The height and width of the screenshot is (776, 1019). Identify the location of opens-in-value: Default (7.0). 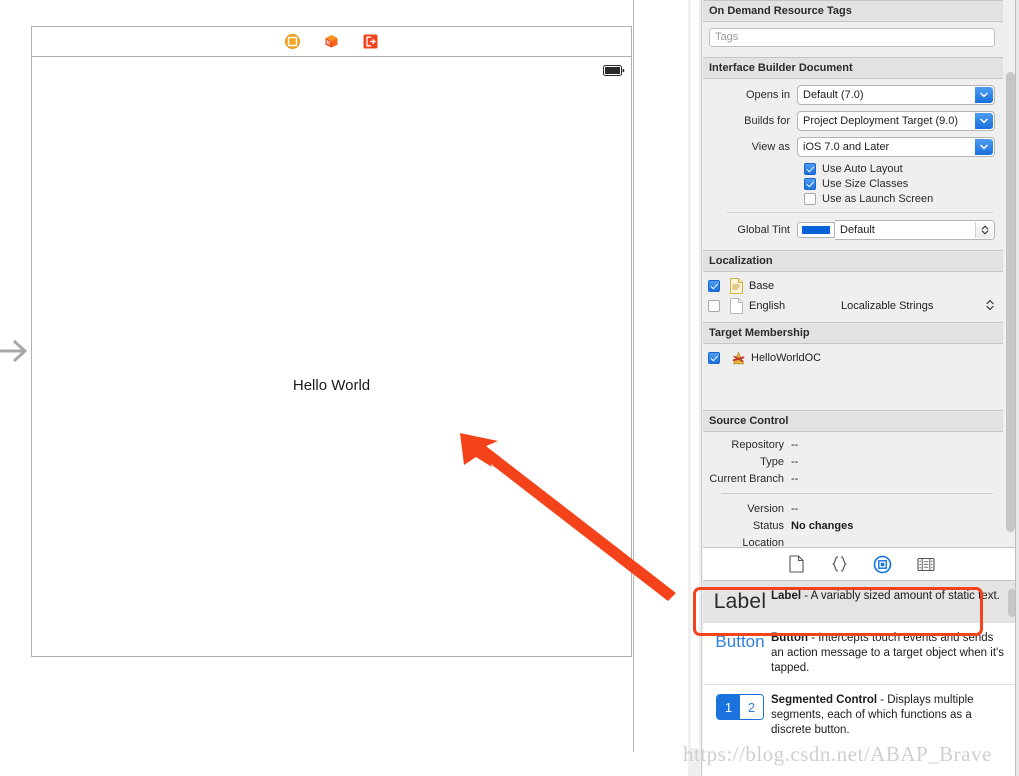
(833, 95).